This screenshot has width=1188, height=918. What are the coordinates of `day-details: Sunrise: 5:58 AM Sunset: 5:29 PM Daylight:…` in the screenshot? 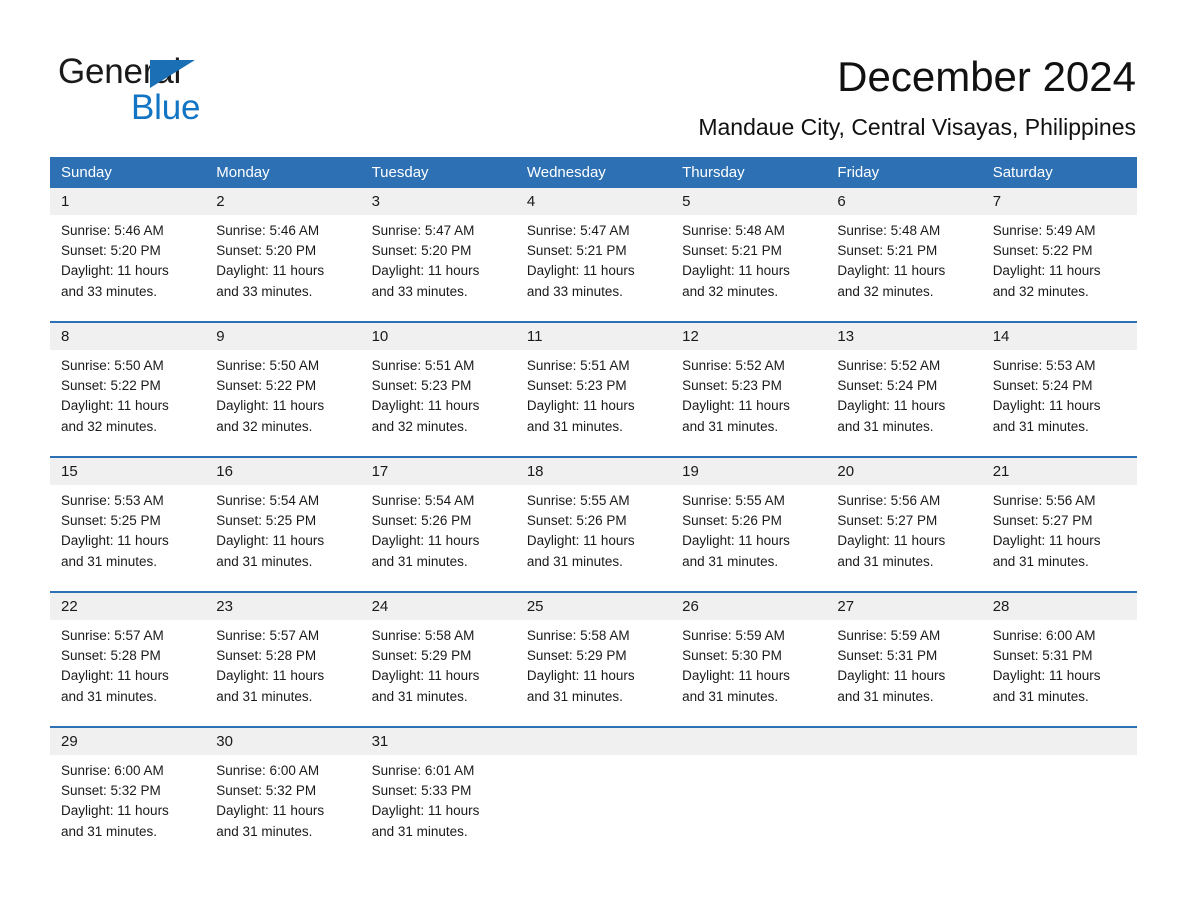 It's located at (438, 663).